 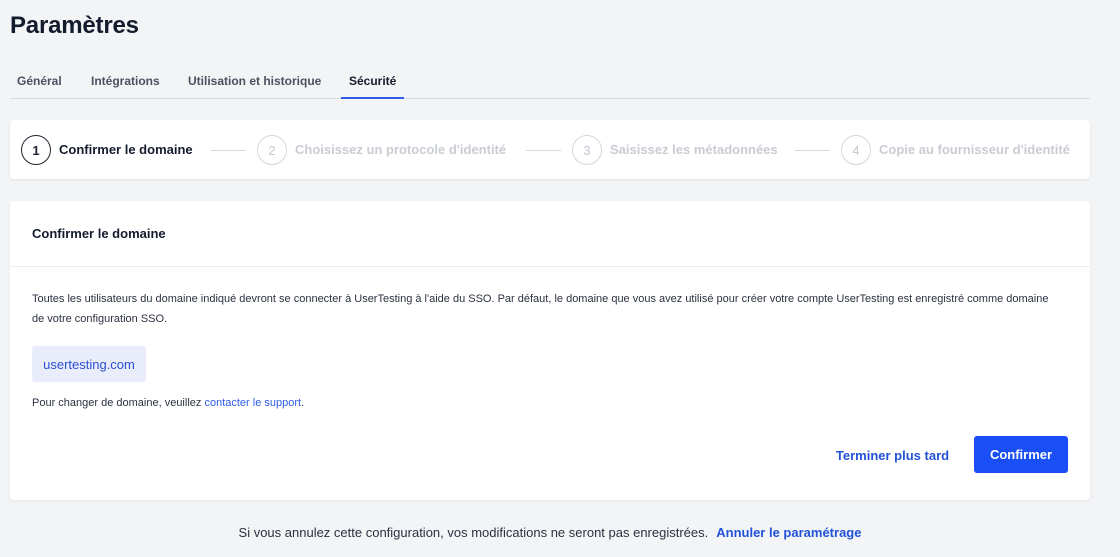 I want to click on confirm-button: Confirmer, so click(x=1021, y=454).